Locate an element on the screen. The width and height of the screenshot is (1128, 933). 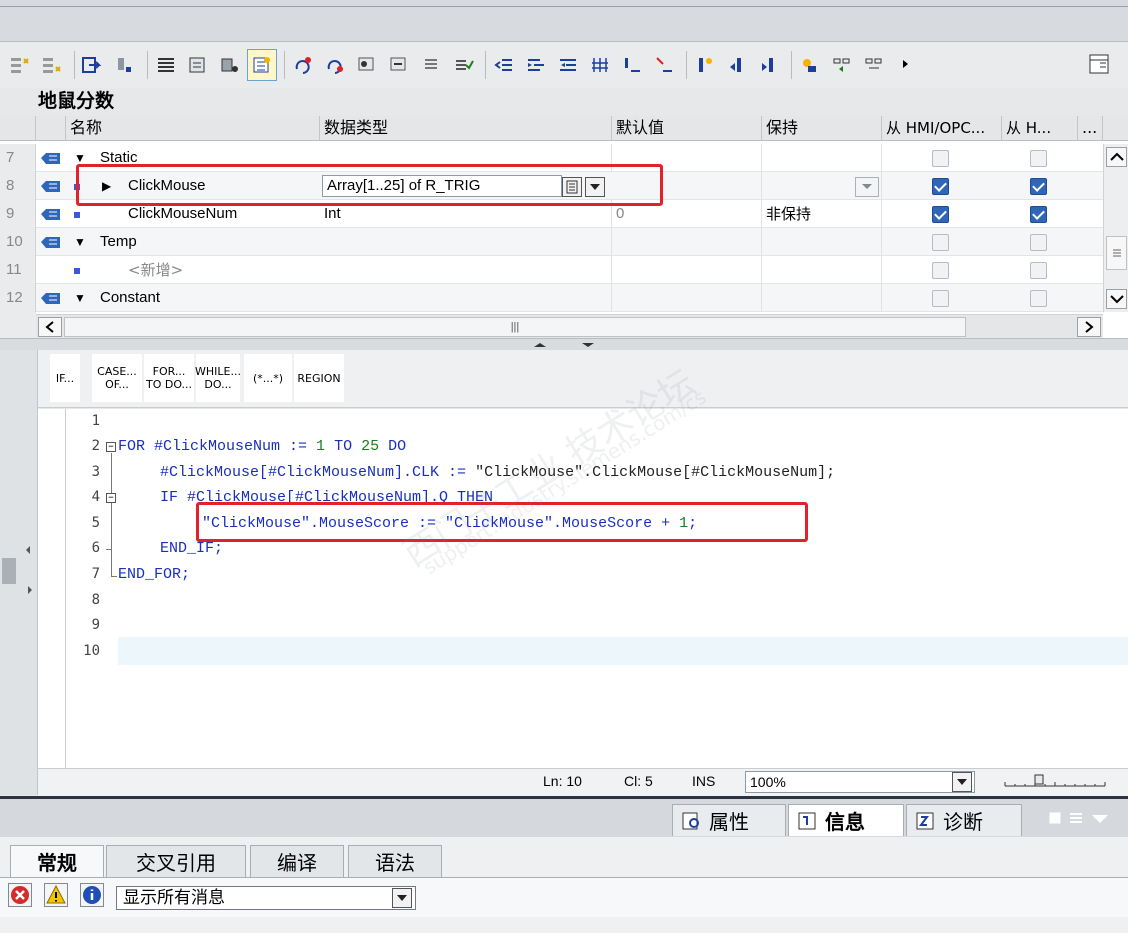
subtab-cross-reference: 交叉引用 is located at coordinates (176, 861).